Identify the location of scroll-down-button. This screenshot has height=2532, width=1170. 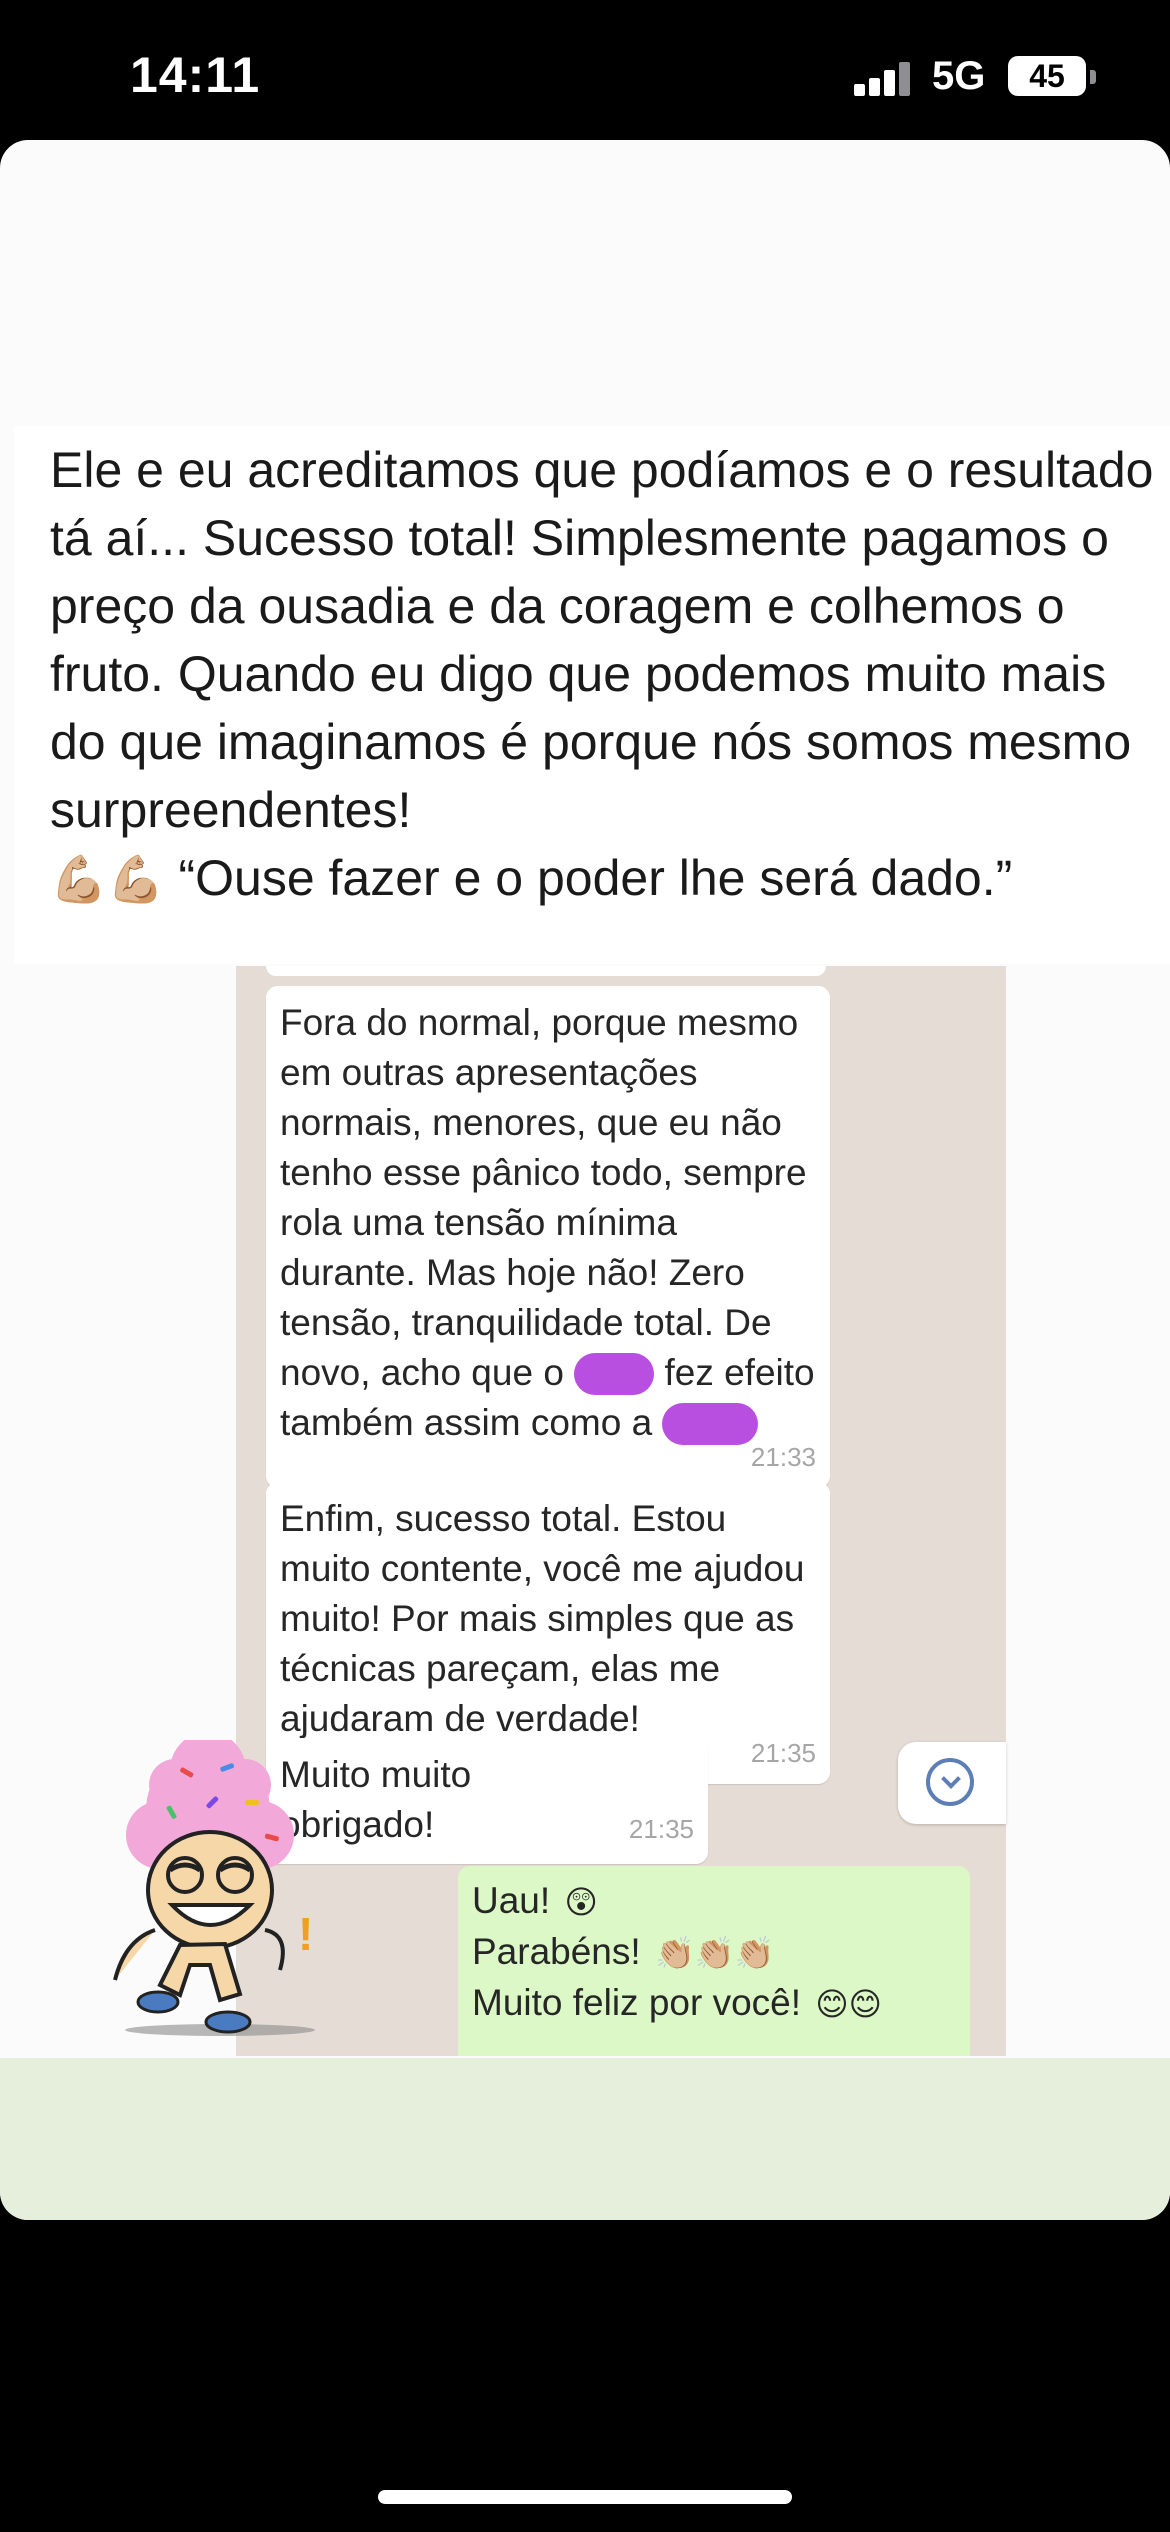
(952, 1783).